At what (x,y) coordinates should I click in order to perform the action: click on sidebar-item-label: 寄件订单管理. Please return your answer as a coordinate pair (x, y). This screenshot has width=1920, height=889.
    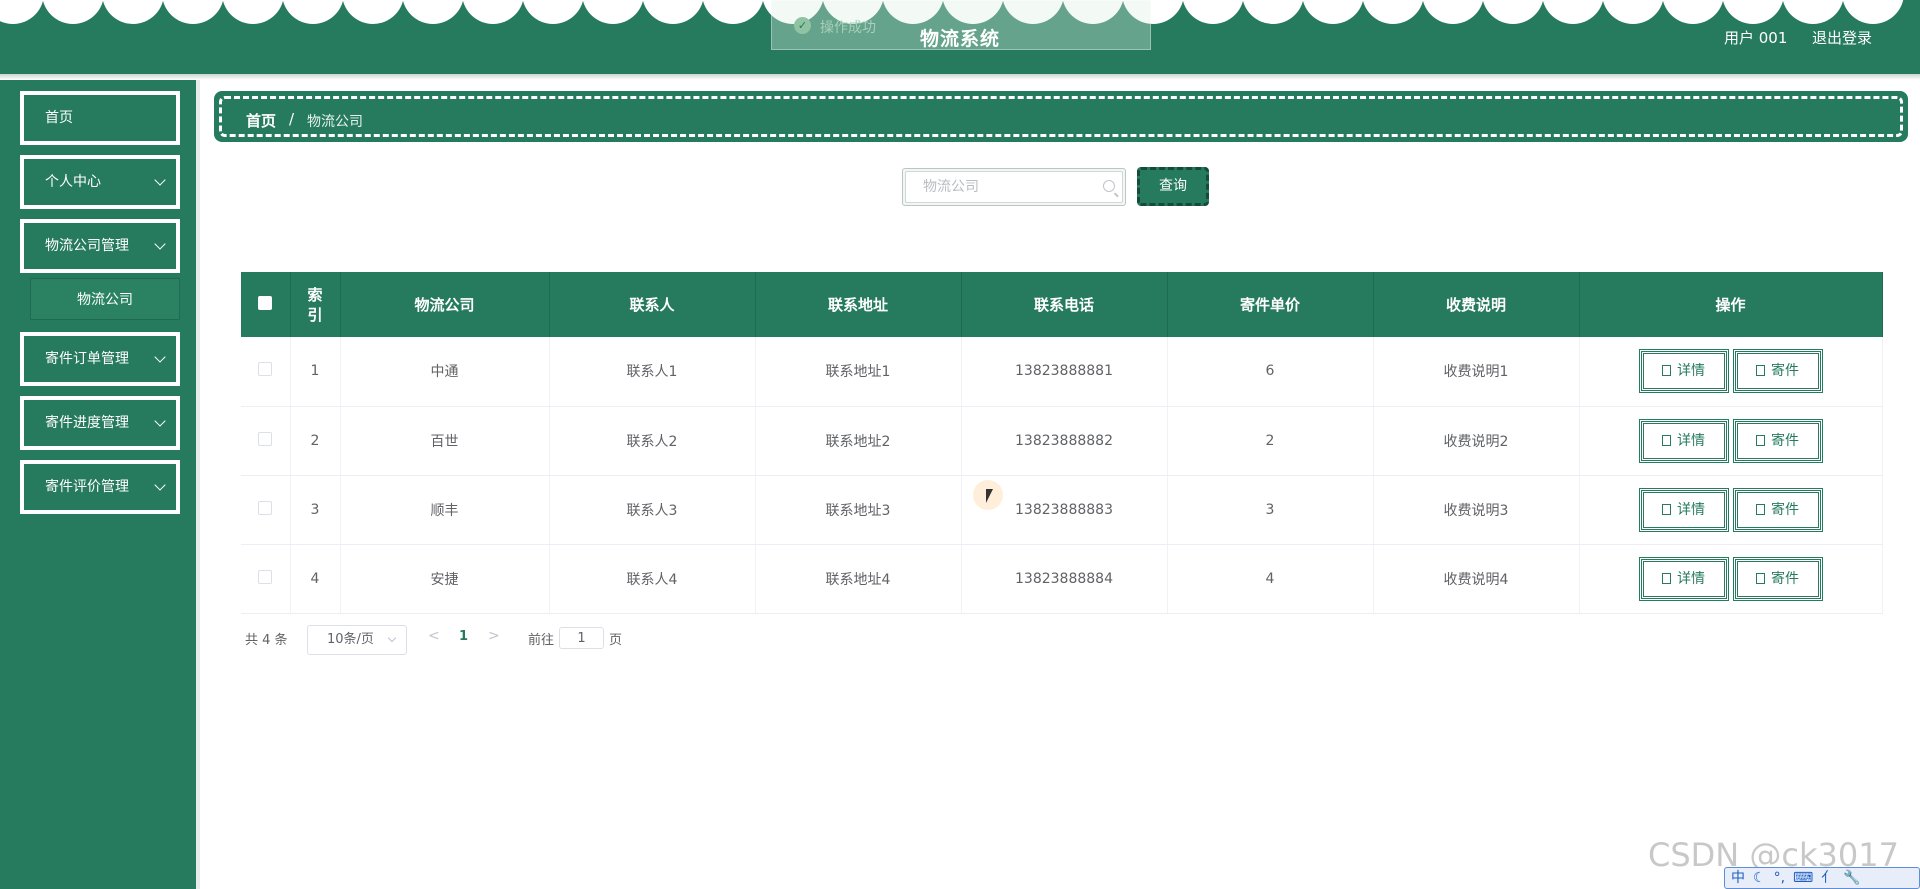
    Looking at the image, I should click on (87, 359).